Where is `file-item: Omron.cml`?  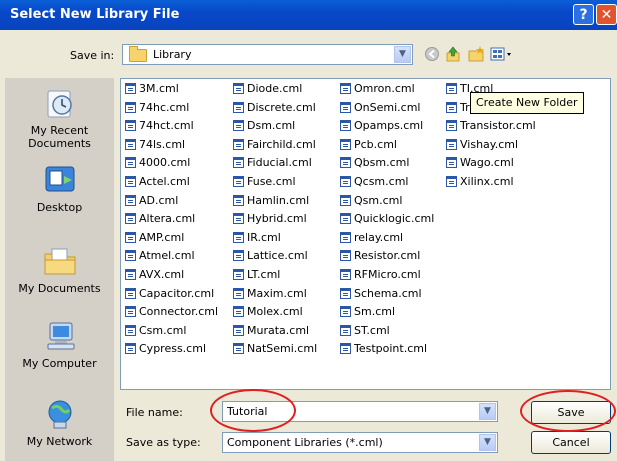 file-item: Omron.cml is located at coordinates (377, 89).